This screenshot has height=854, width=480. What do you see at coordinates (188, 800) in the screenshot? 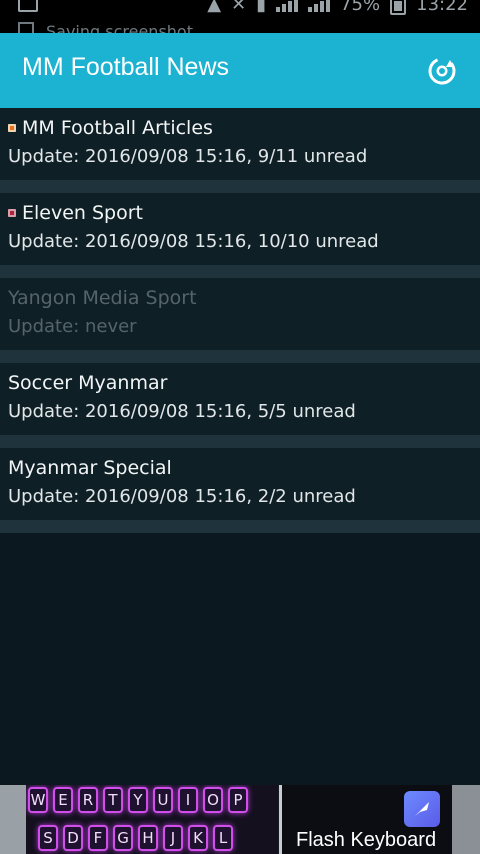
I see `ad-key: I` at bounding box center [188, 800].